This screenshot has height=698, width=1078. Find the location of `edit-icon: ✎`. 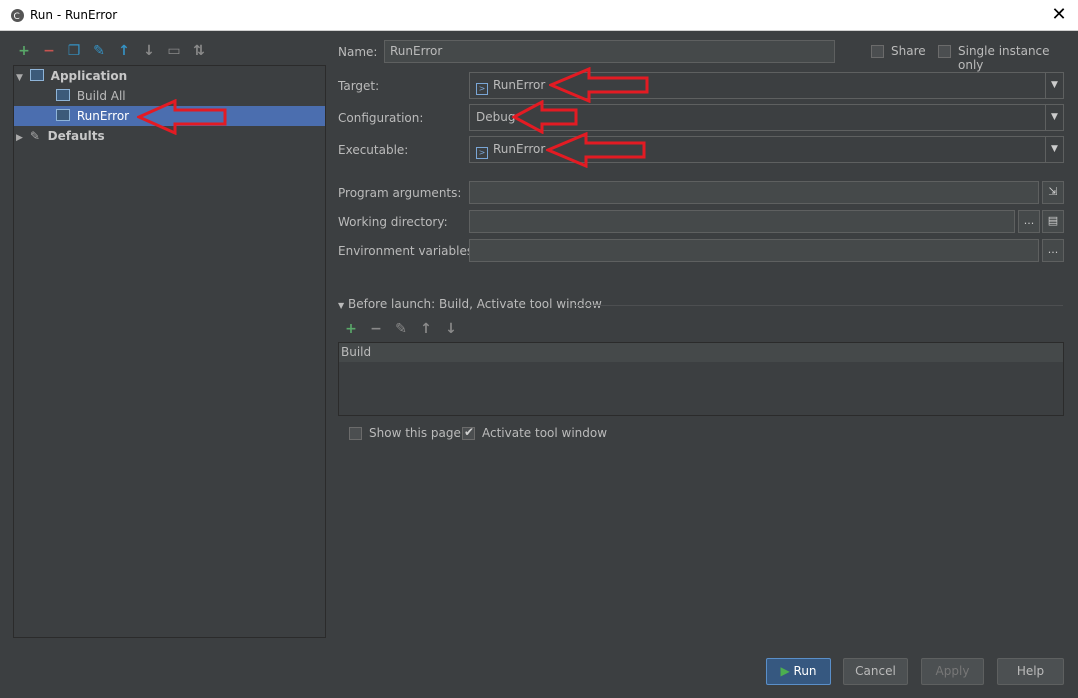

edit-icon: ✎ is located at coordinates (401, 329).